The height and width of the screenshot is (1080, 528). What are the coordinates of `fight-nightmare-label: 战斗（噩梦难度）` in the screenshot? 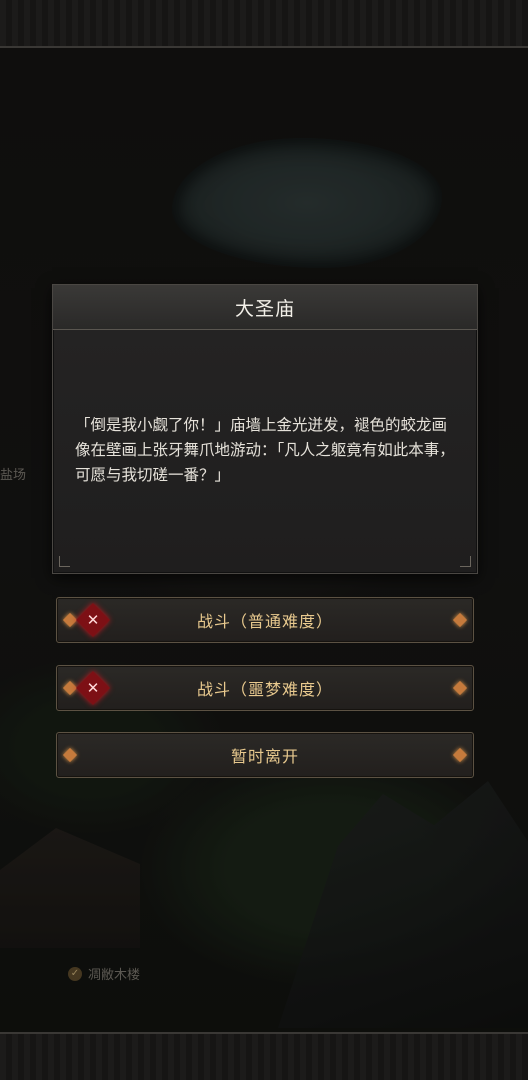 It's located at (264, 689).